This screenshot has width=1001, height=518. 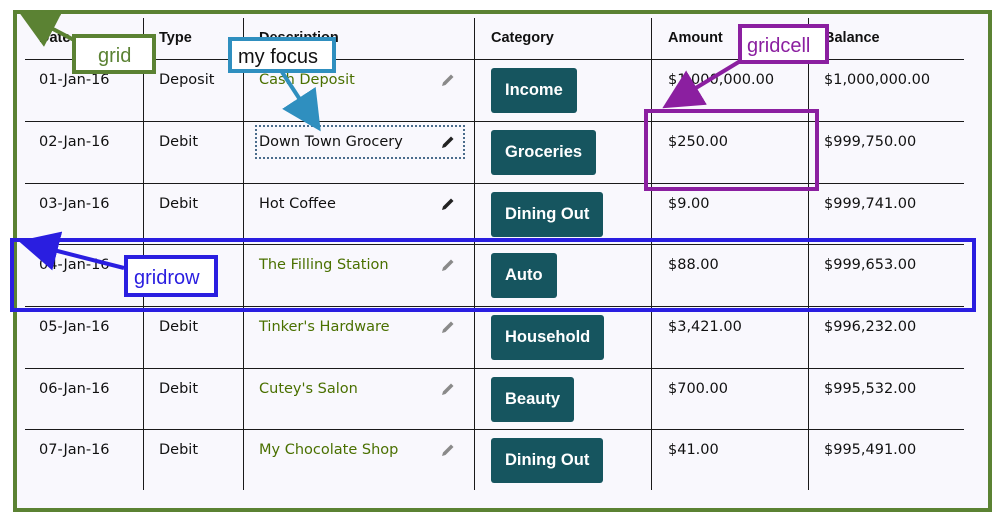 I want to click on description-cell: The Filling Station, so click(x=324, y=265).